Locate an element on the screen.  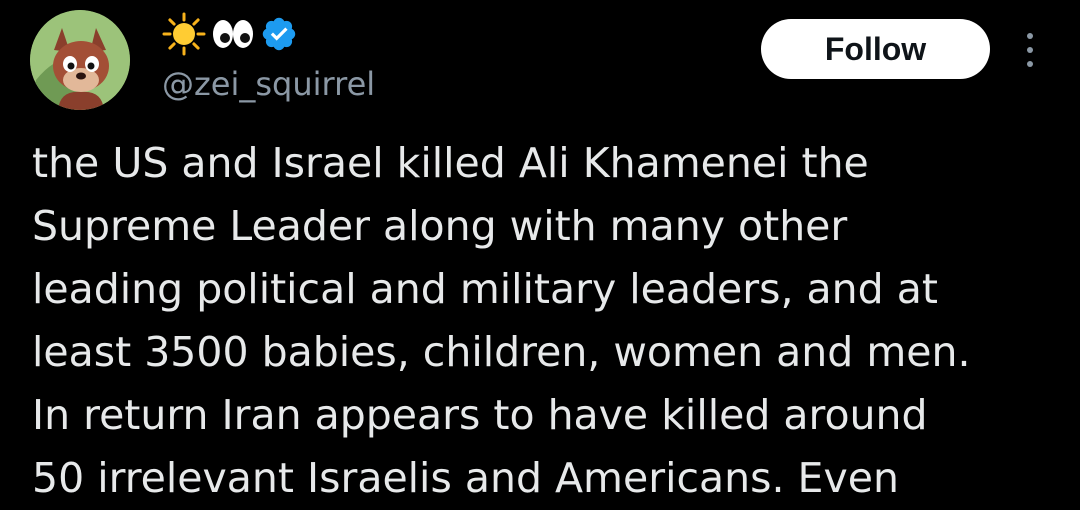
avatar is located at coordinates (80, 60).